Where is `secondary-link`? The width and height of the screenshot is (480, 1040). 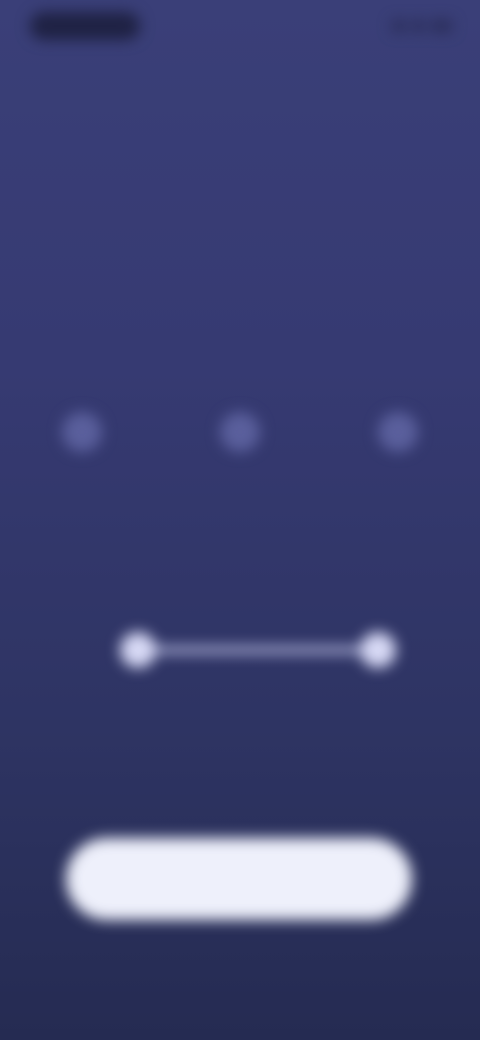 secondary-link is located at coordinates (240, 968).